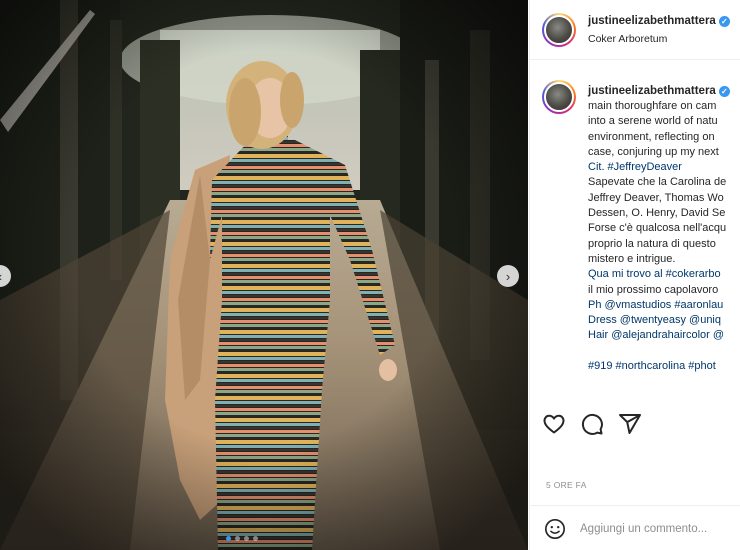 The width and height of the screenshot is (740, 550). I want to click on caption-line: case, conjuring up my next, so click(653, 151).